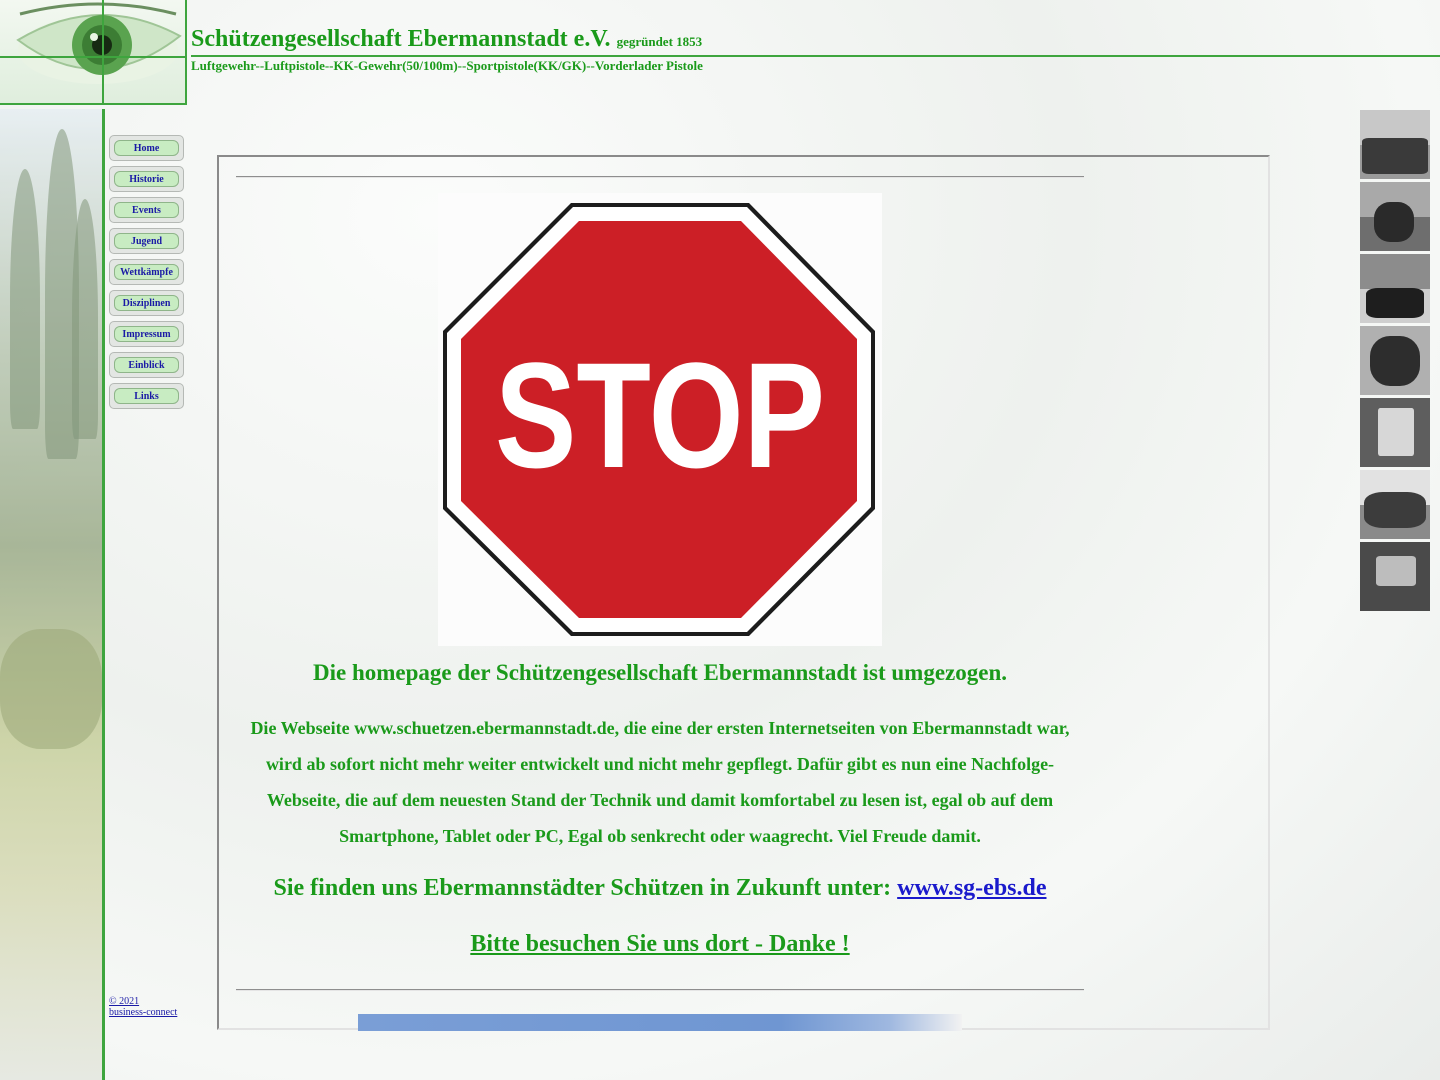  Describe the element at coordinates (99, 43) in the screenshot. I see `eye-icon` at that location.